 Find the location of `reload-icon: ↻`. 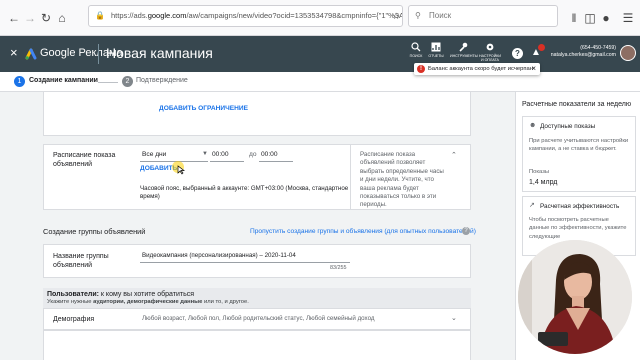

reload-icon: ↻ is located at coordinates (46, 18).